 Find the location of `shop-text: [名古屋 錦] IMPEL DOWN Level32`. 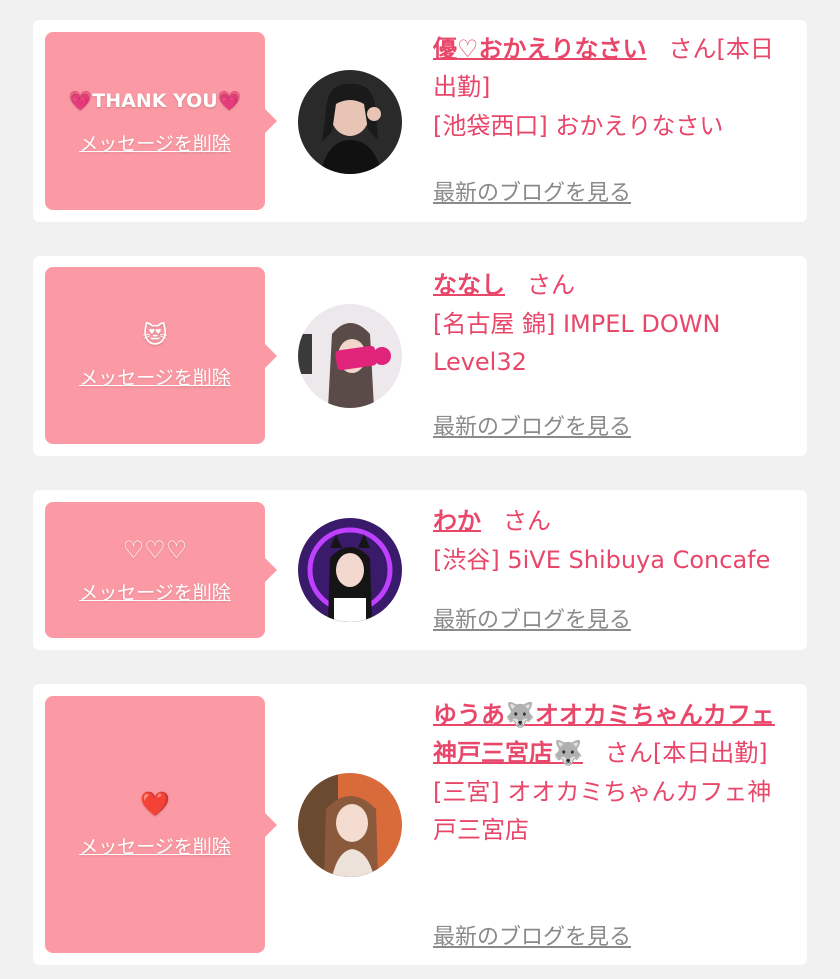

shop-text: [名古屋 錦] IMPEL DOWN Level32 is located at coordinates (577, 343).